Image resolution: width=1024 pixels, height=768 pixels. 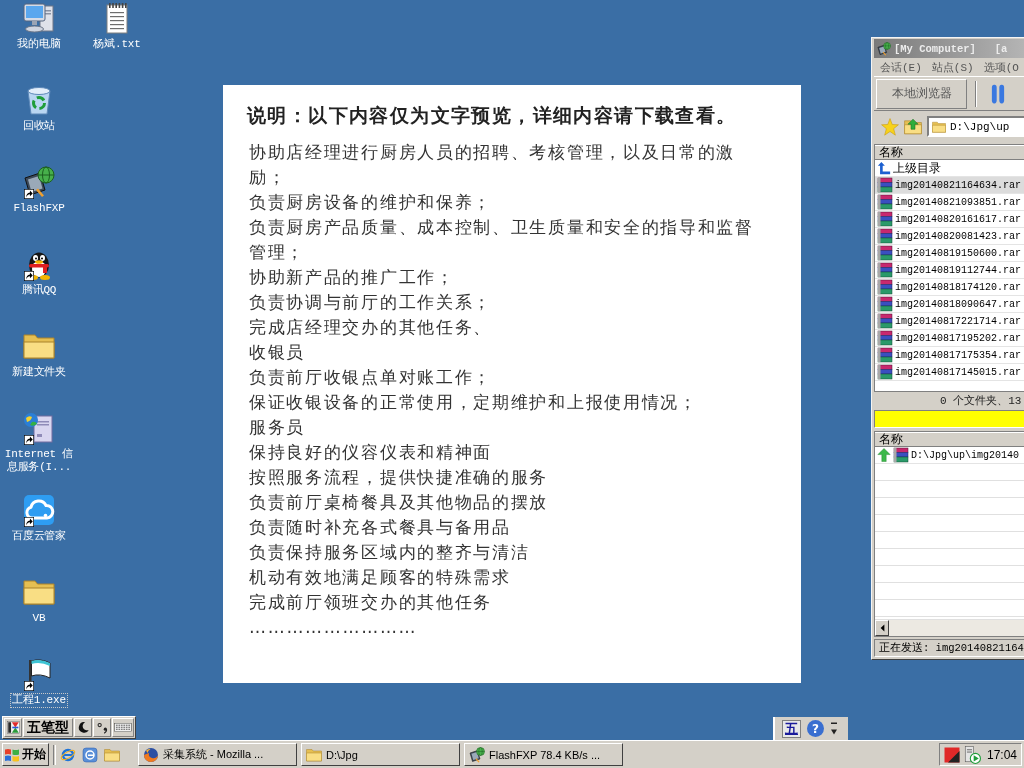 What do you see at coordinates (68, 754) in the screenshot?
I see `e-orbit-icon` at bounding box center [68, 754].